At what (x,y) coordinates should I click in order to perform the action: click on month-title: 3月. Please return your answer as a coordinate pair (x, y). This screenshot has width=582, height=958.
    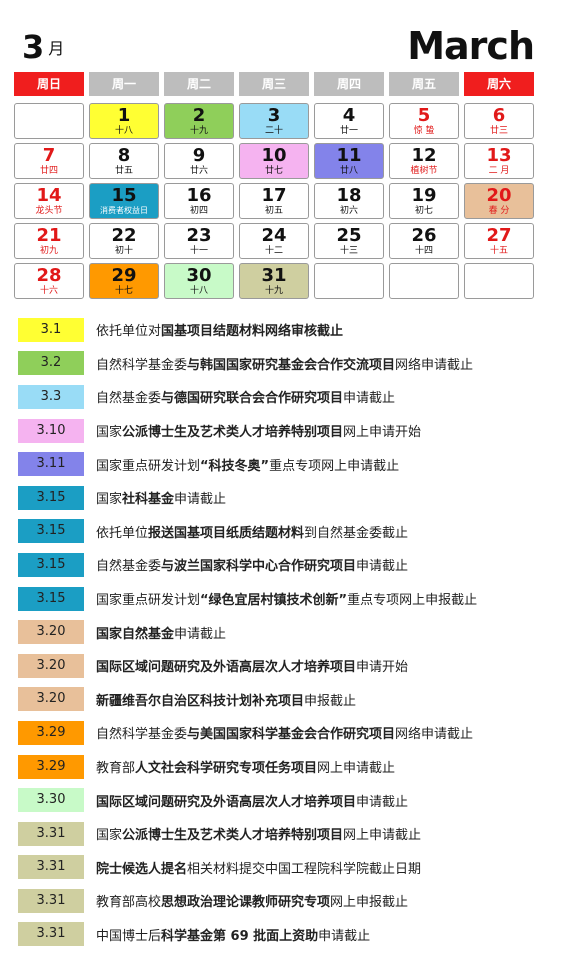
    Looking at the image, I should click on (43, 47).